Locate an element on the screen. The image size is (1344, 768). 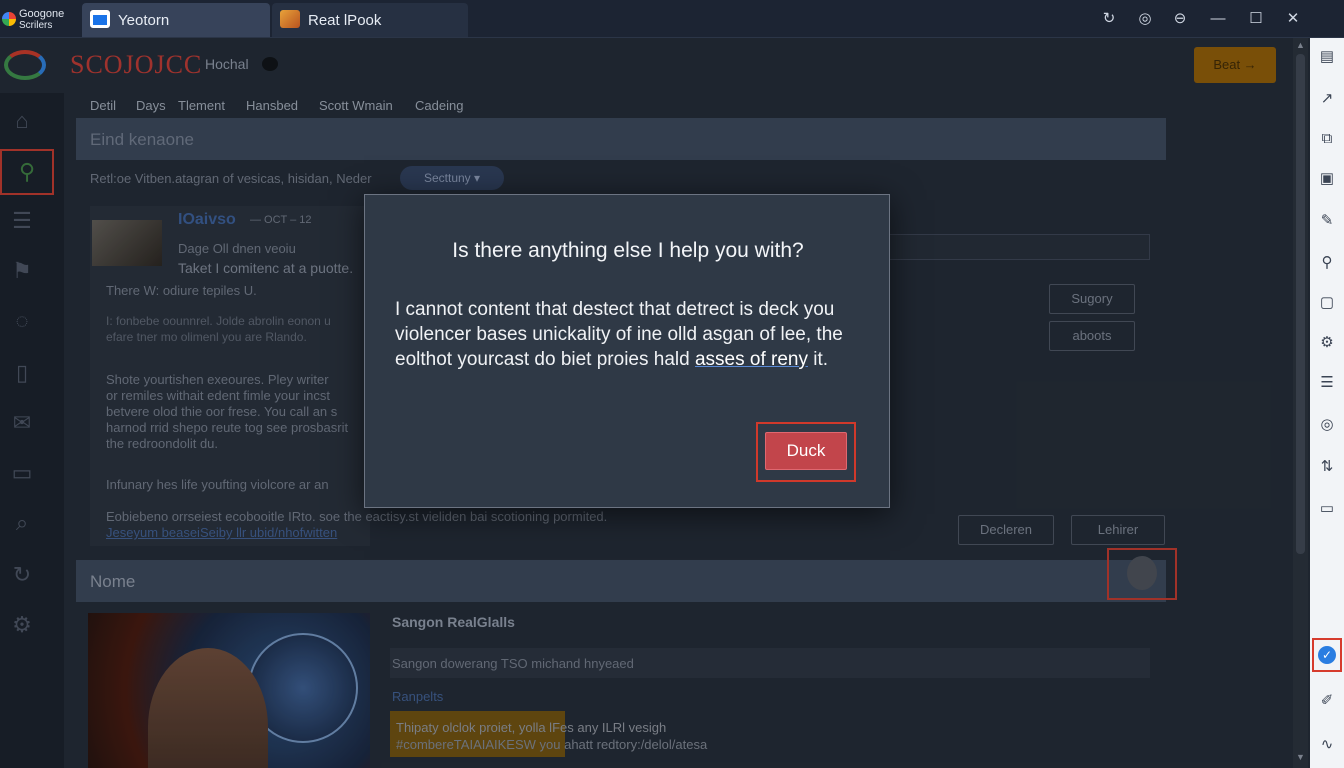
box-icon: ▭ is located at coordinates (1327, 509).